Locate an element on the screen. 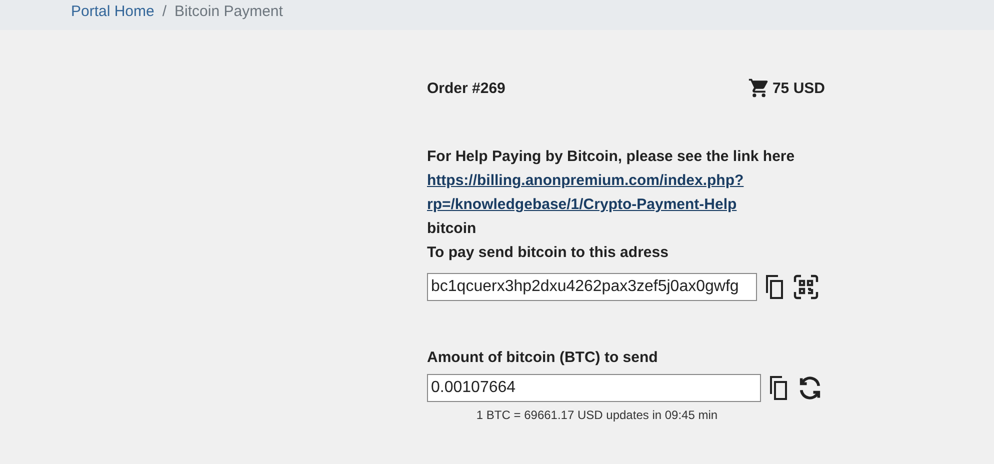 The width and height of the screenshot is (994, 464). breadcrumb-link: Portal Home is located at coordinates (112, 11).